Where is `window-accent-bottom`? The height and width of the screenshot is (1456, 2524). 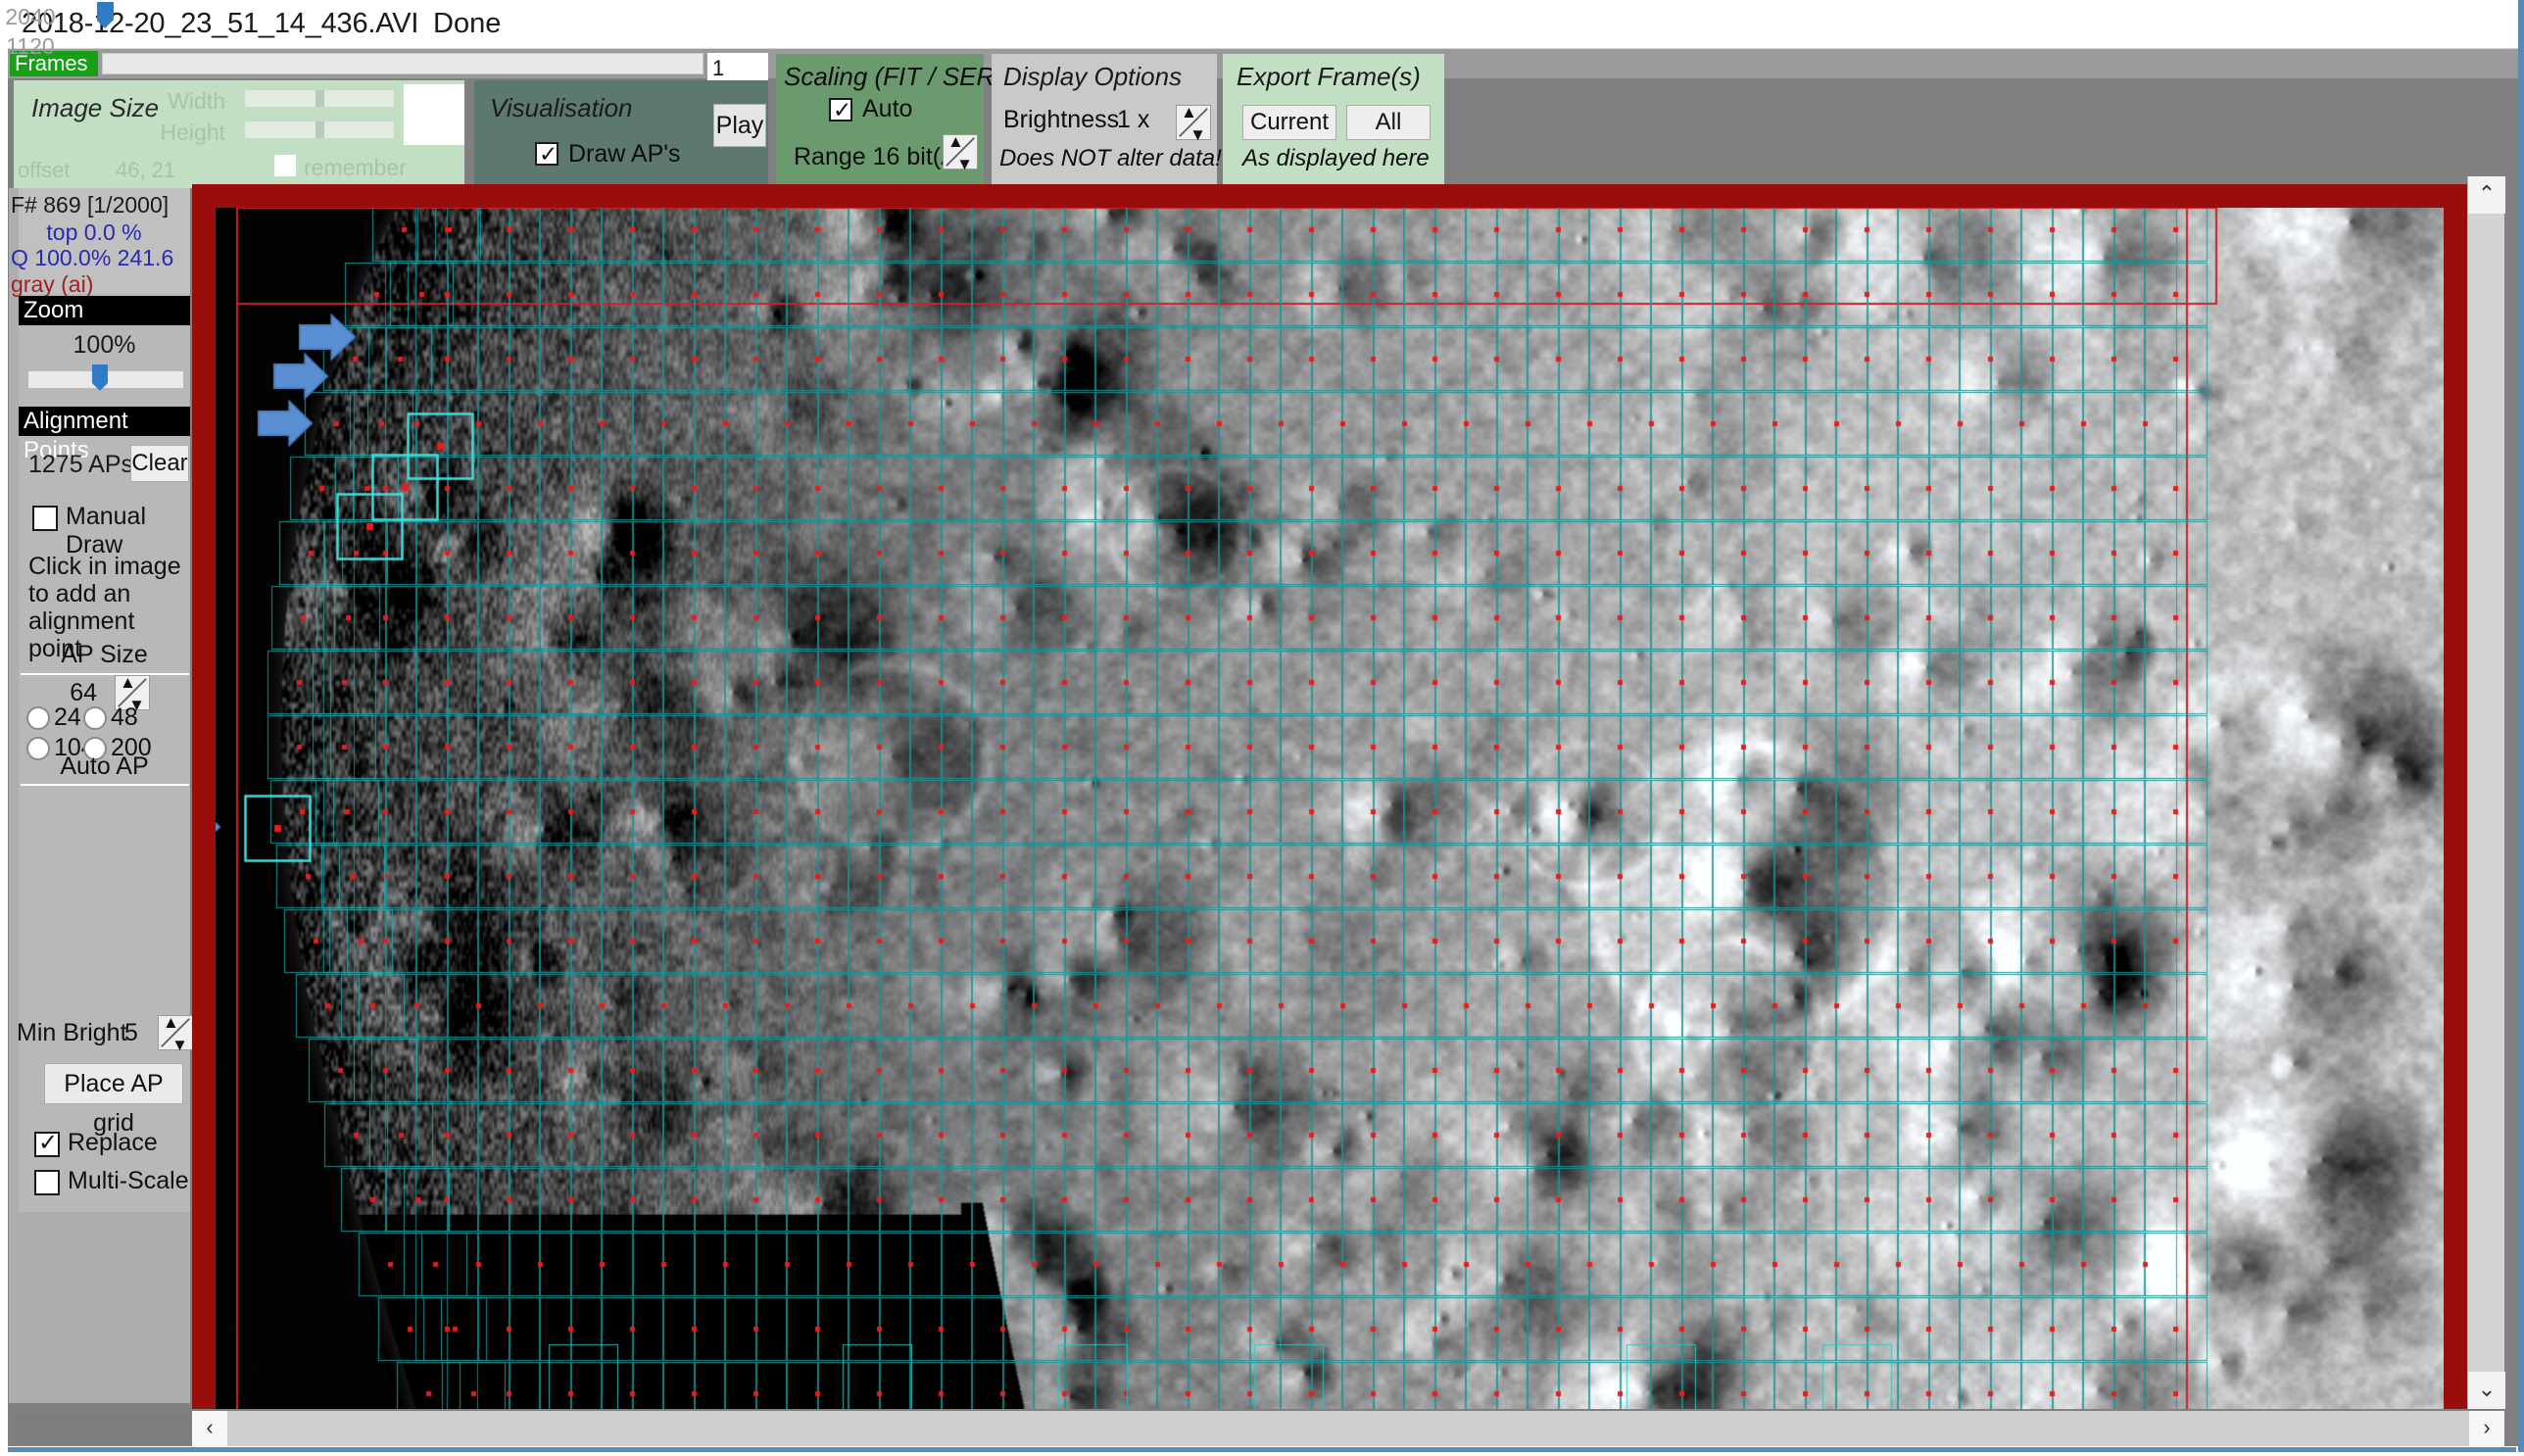 window-accent-bottom is located at coordinates (1262, 1449).